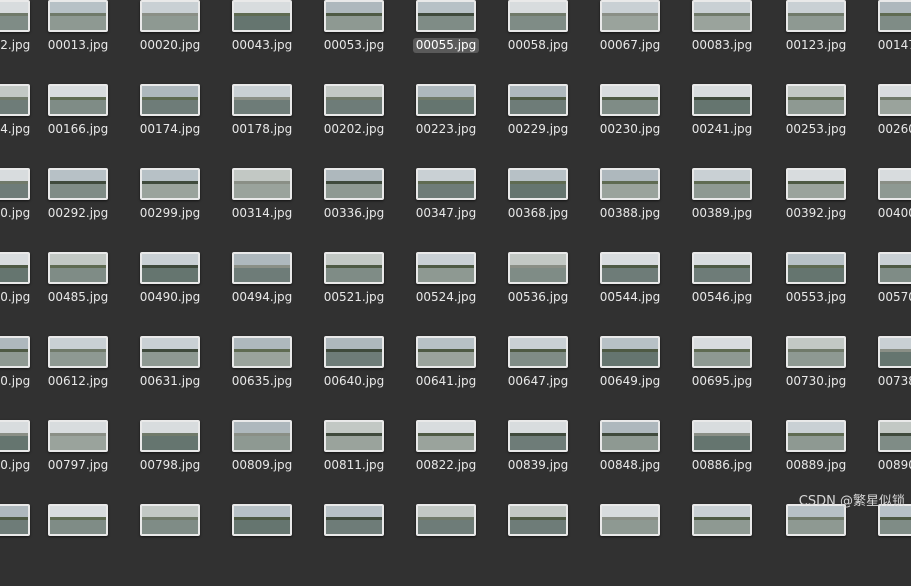 The height and width of the screenshot is (586, 911). I want to click on file-item: 00388.jpg, so click(630, 208).